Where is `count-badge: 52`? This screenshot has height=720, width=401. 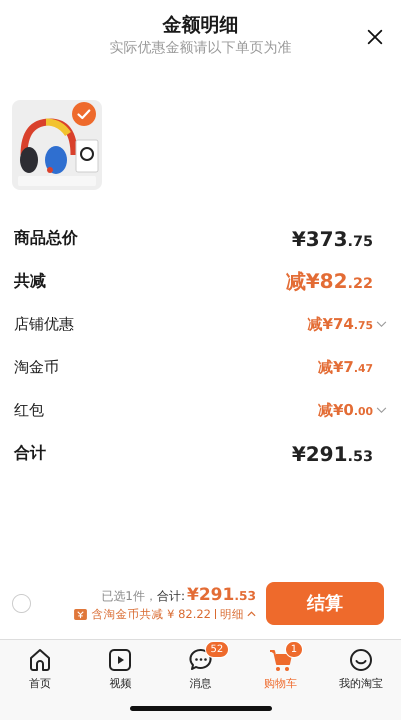
count-badge: 52 is located at coordinates (217, 649).